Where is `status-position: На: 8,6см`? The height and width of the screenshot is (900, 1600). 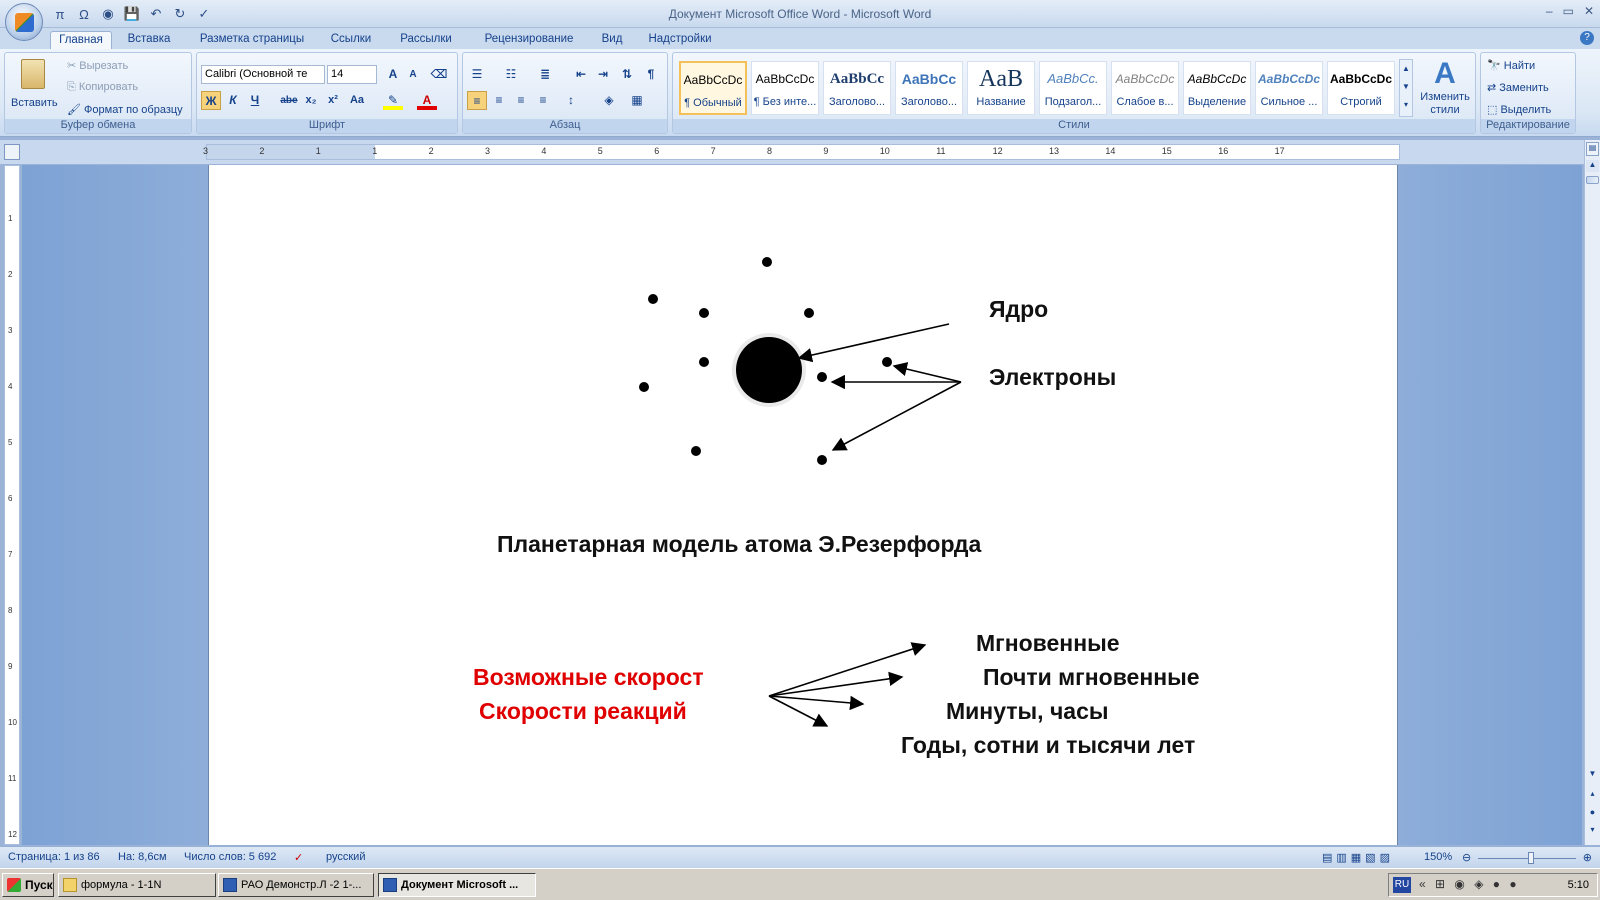
status-position: На: 8,6см is located at coordinates (142, 857).